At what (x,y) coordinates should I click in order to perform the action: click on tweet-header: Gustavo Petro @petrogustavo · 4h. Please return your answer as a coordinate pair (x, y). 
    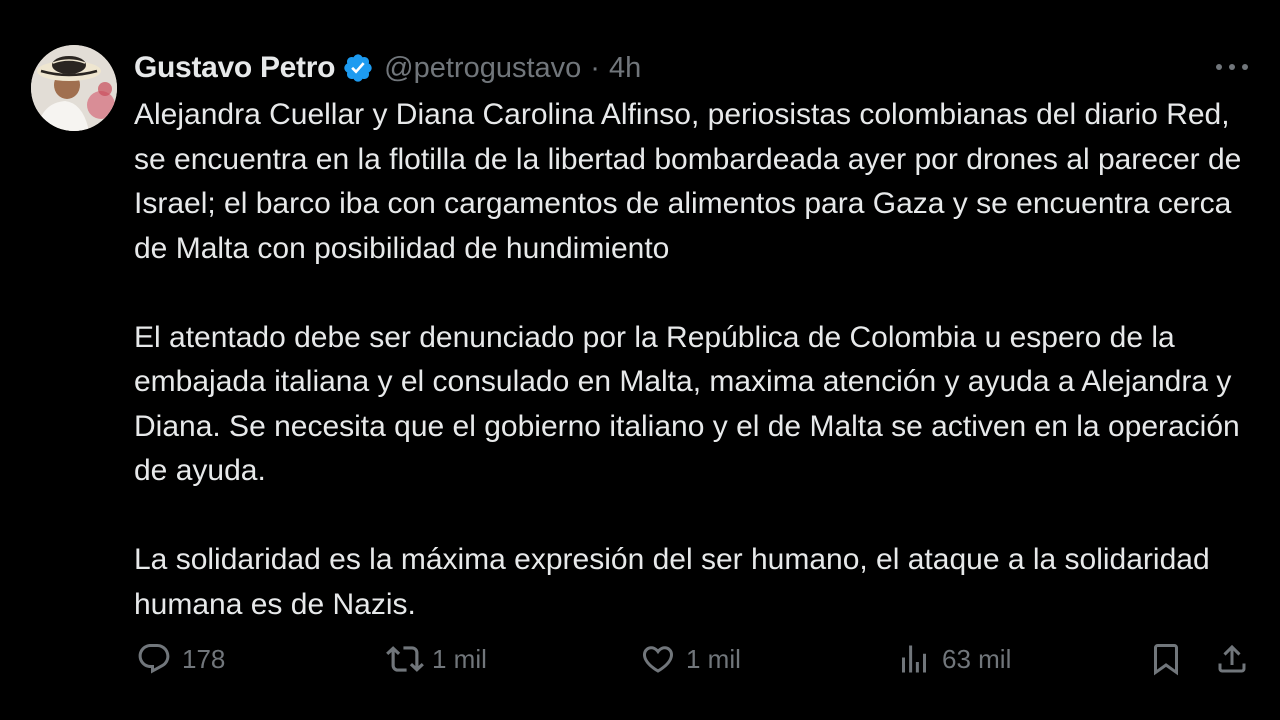
    Looking at the image, I should click on (387, 68).